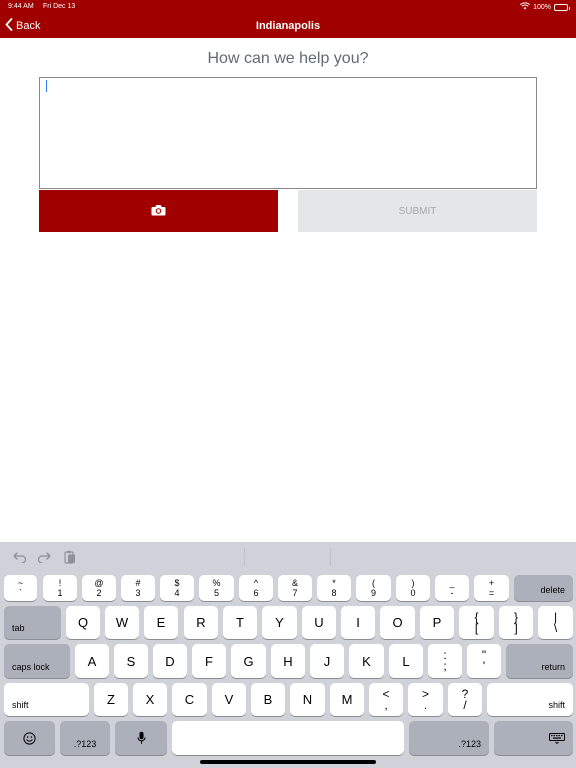  Describe the element at coordinates (85, 738) in the screenshot. I see `numbers-toggle-key: .?123` at that location.